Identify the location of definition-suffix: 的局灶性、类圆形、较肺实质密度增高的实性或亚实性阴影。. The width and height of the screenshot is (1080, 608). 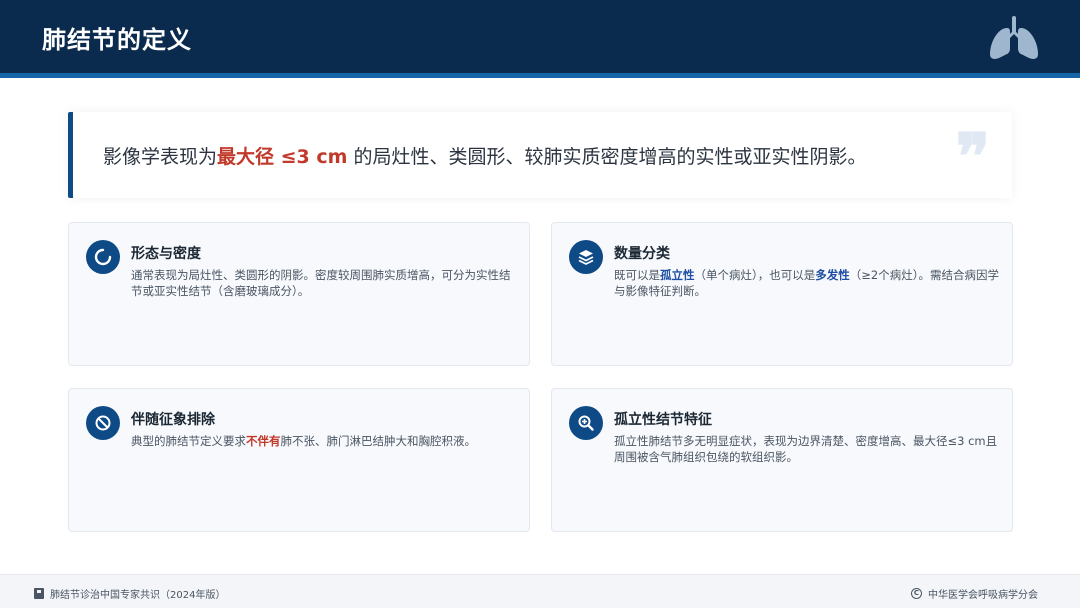
(607, 157).